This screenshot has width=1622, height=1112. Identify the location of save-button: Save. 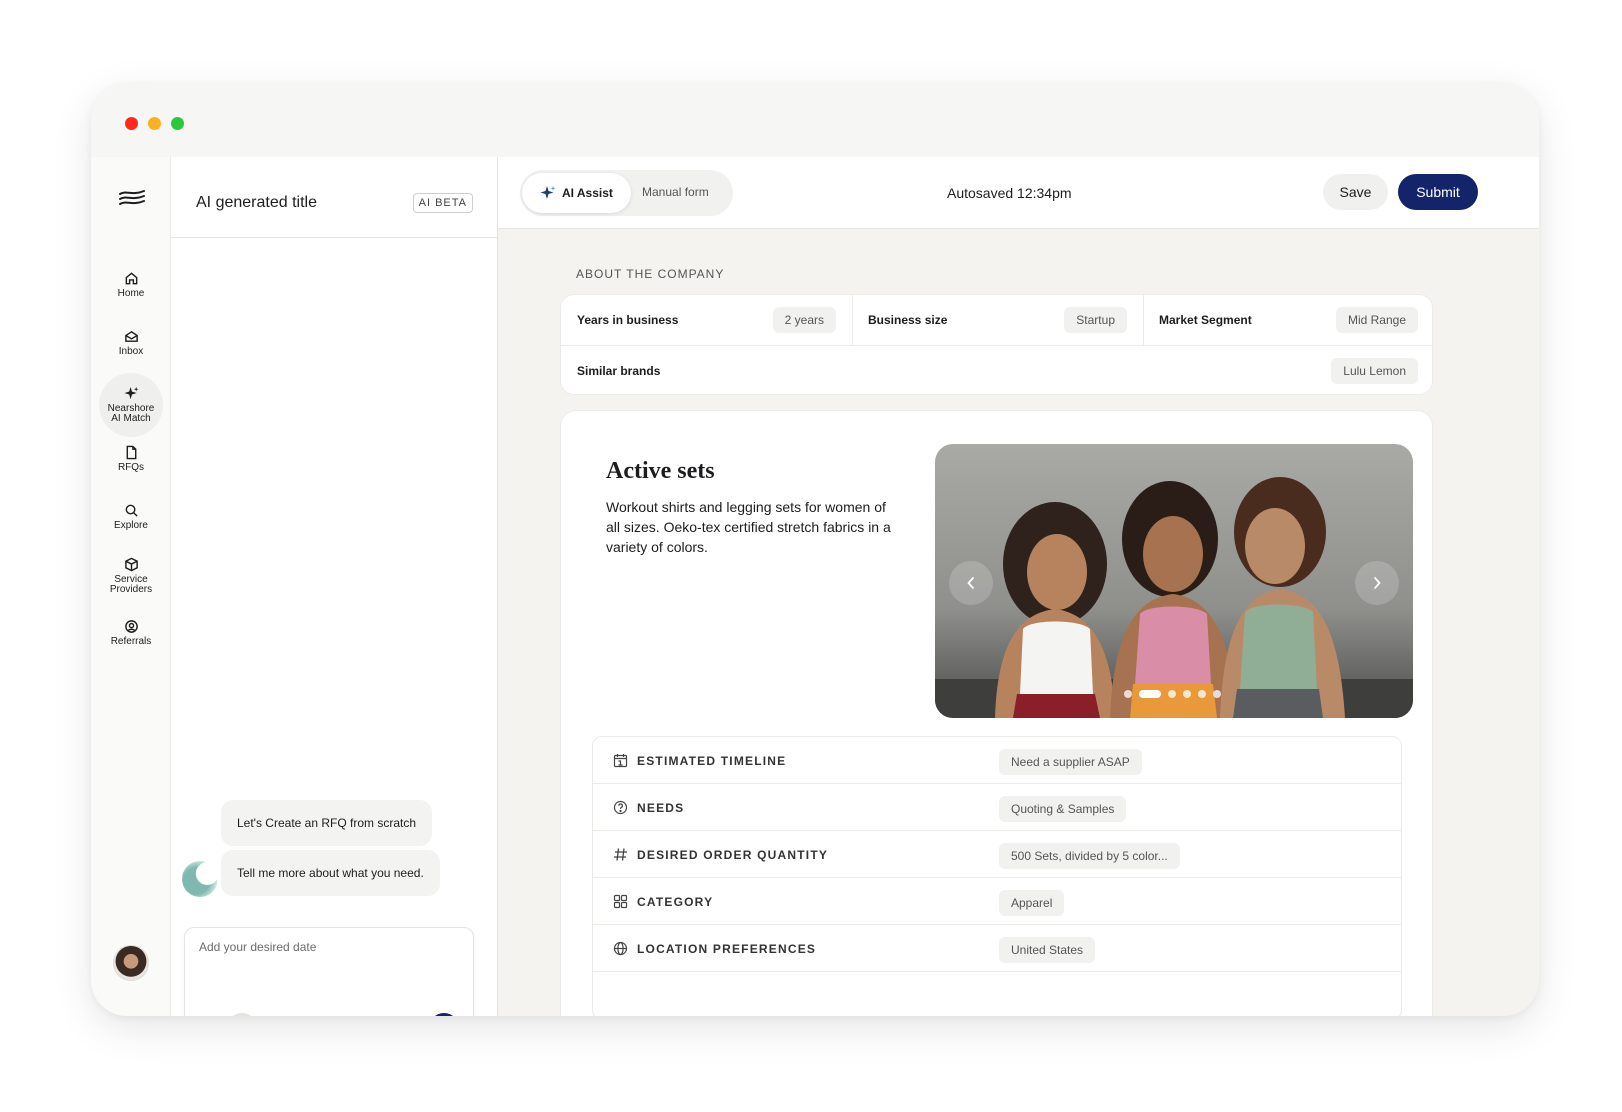
(1355, 192).